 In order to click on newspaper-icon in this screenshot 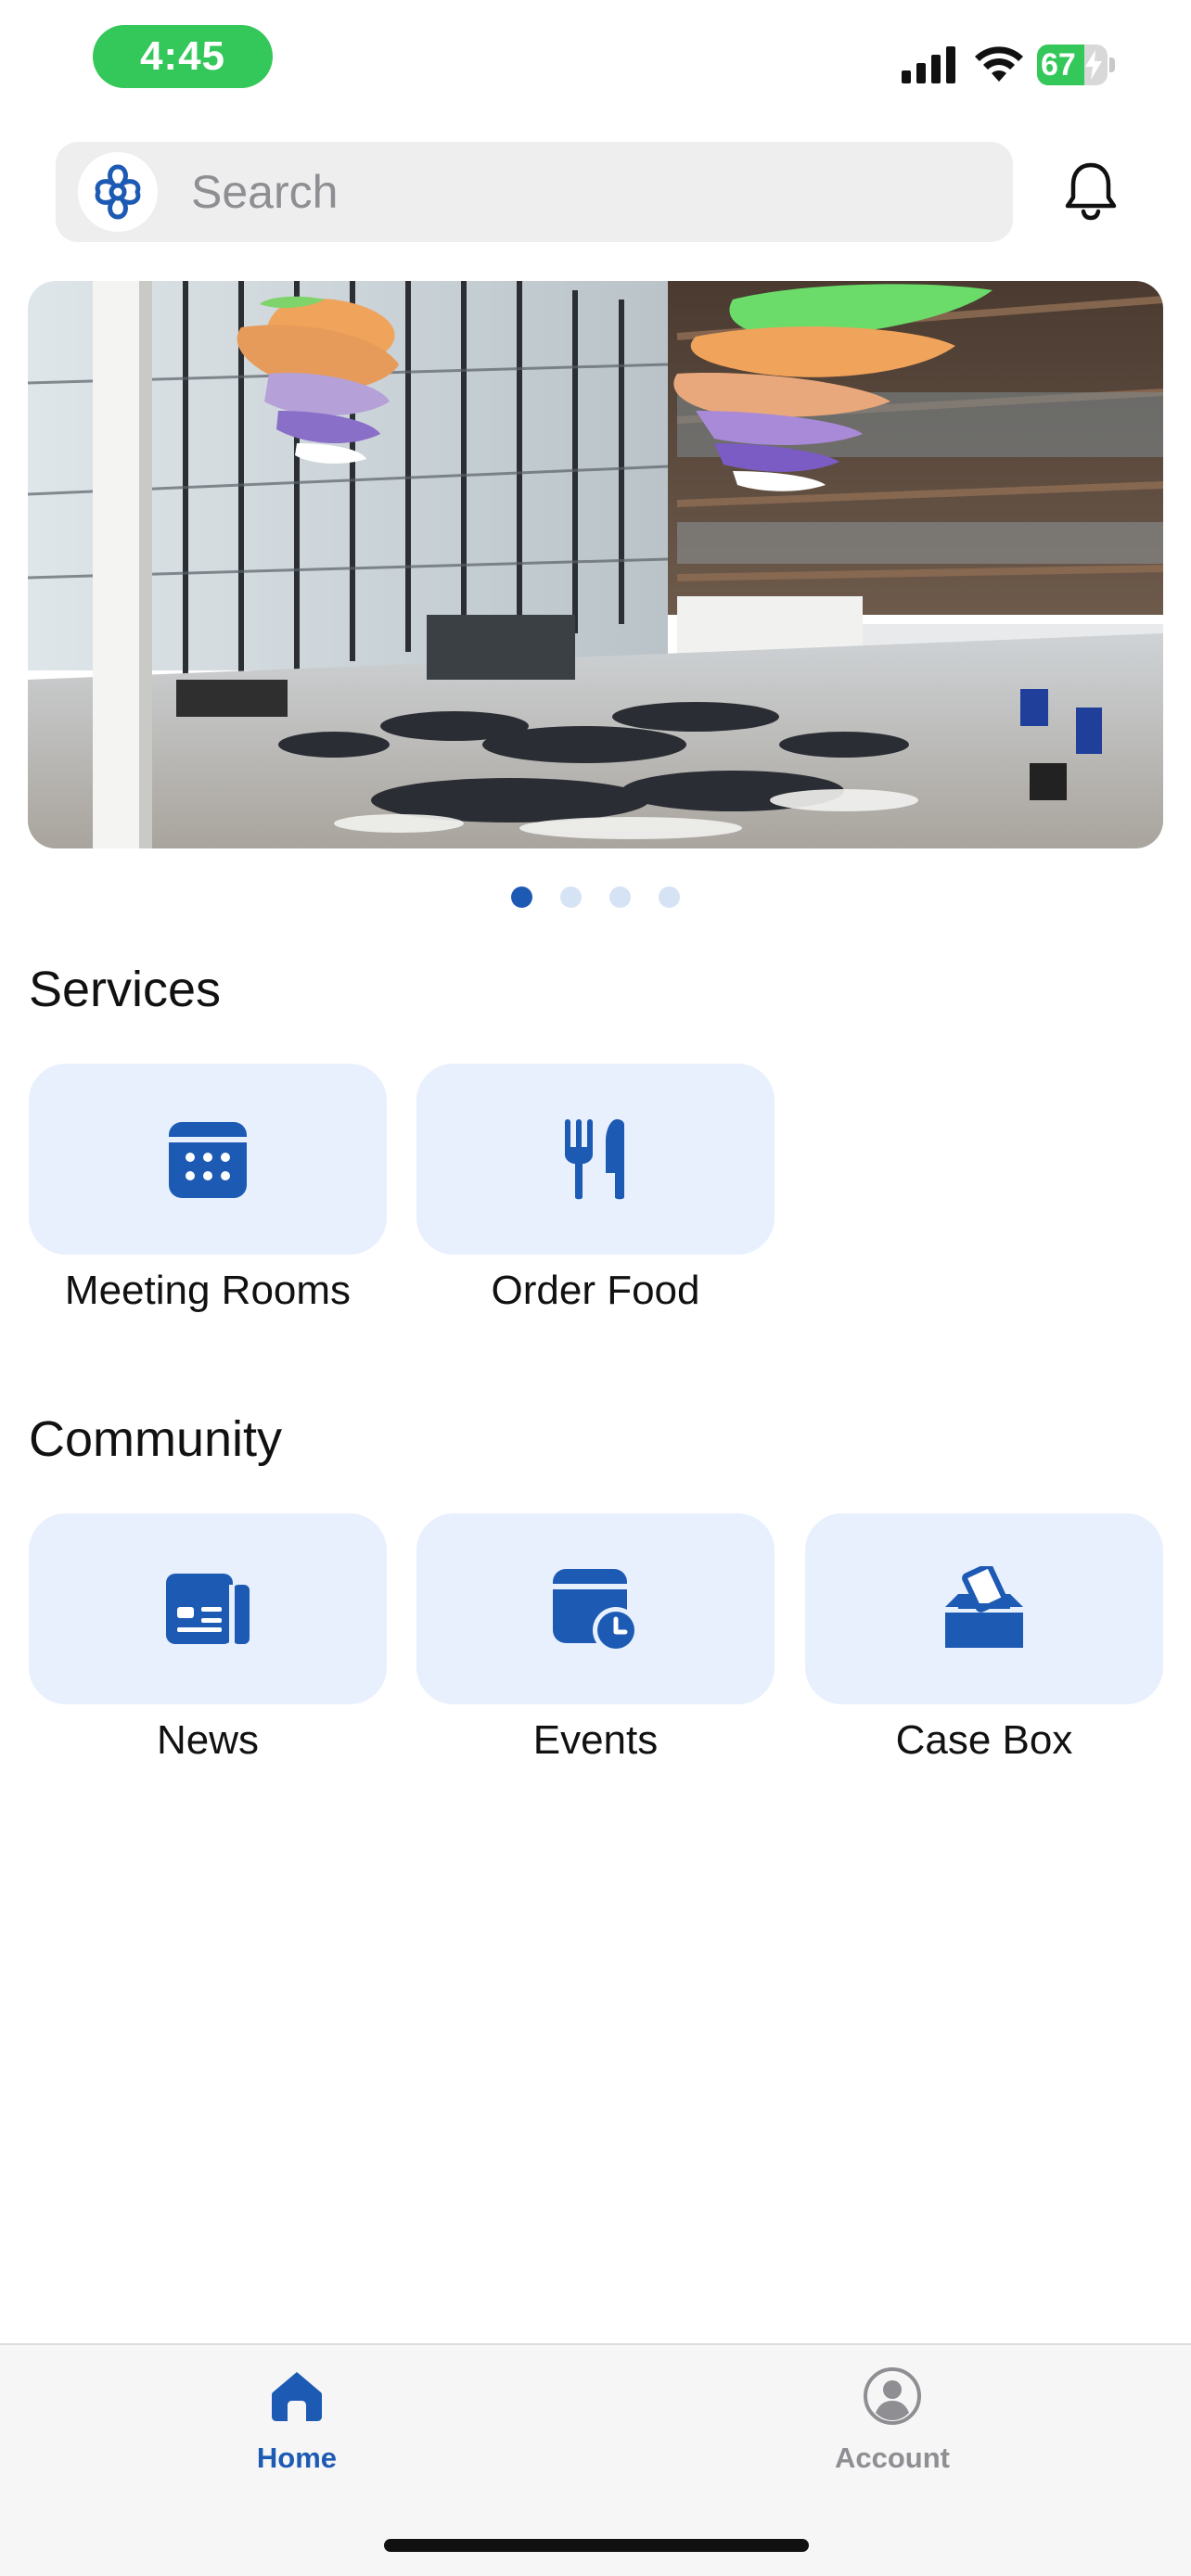, I will do `click(208, 1609)`.